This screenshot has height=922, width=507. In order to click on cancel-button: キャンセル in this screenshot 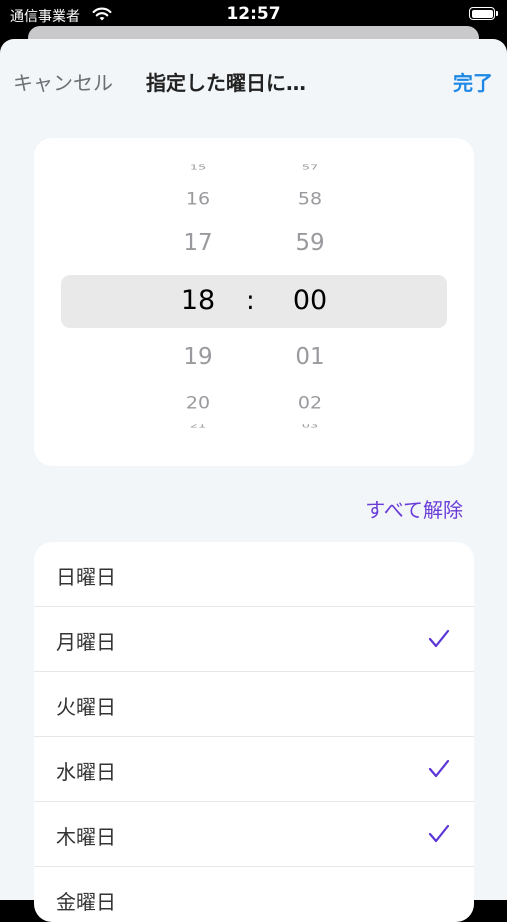, I will do `click(63, 81)`.